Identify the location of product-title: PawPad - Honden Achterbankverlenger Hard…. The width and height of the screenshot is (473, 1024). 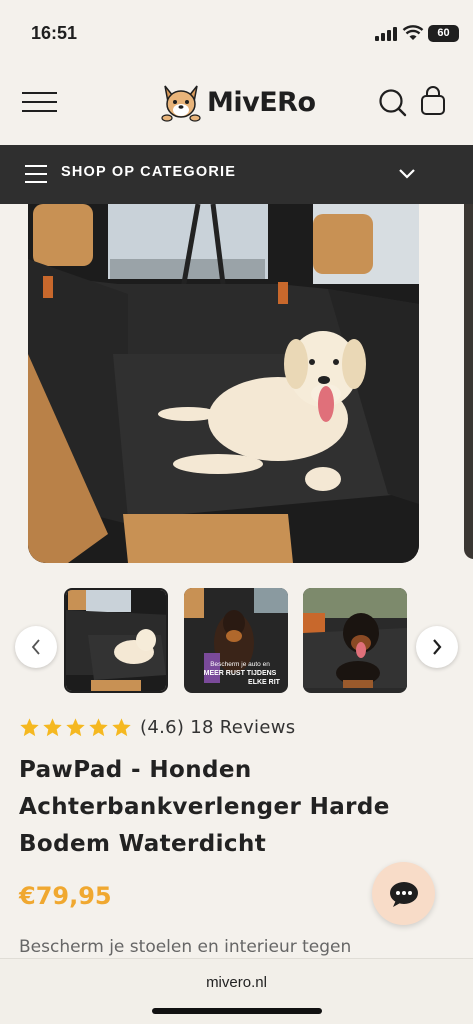
(204, 807).